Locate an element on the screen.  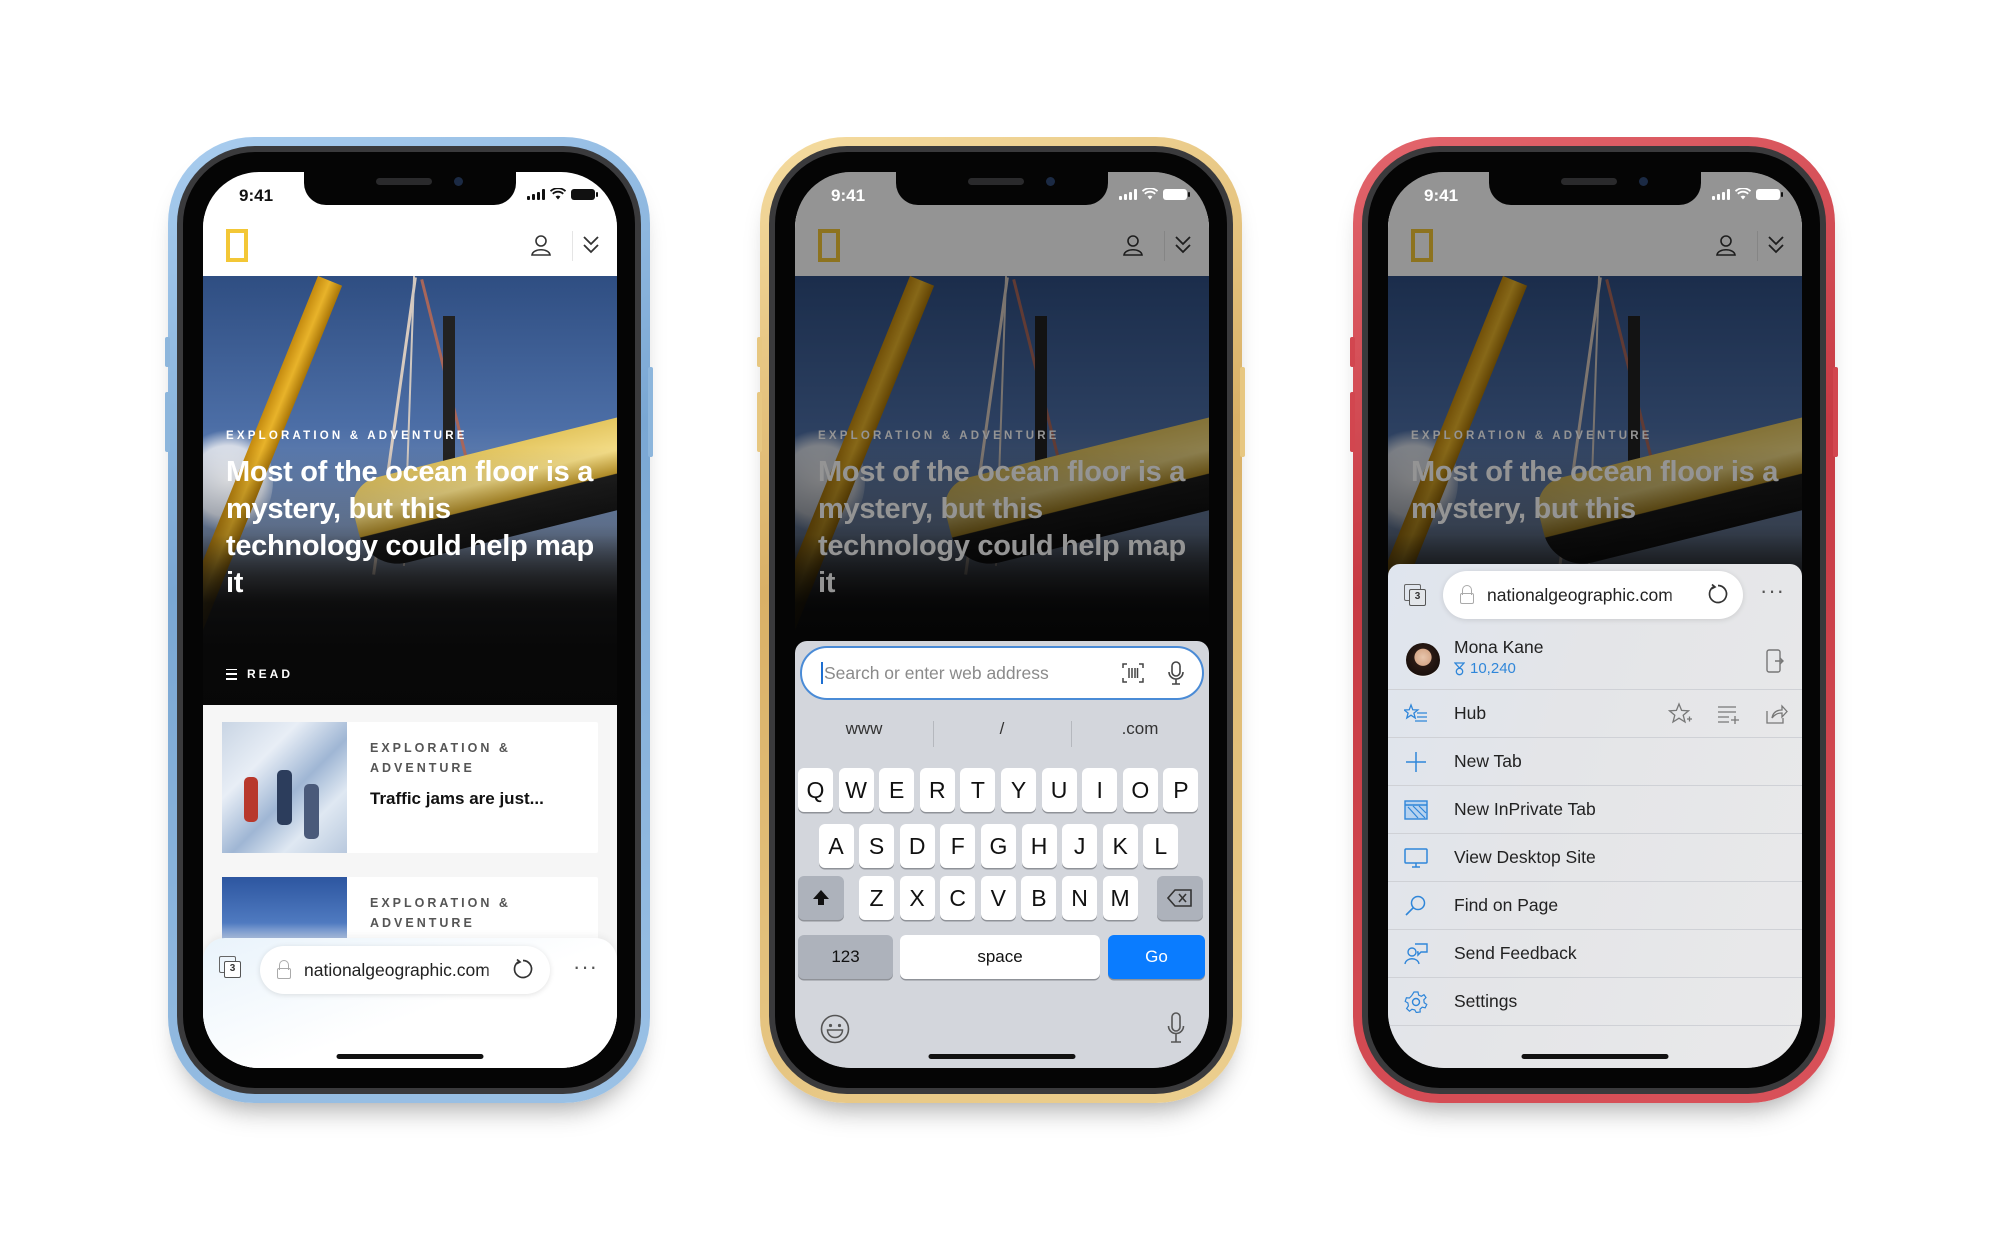
go-key: Go is located at coordinates (1156, 957).